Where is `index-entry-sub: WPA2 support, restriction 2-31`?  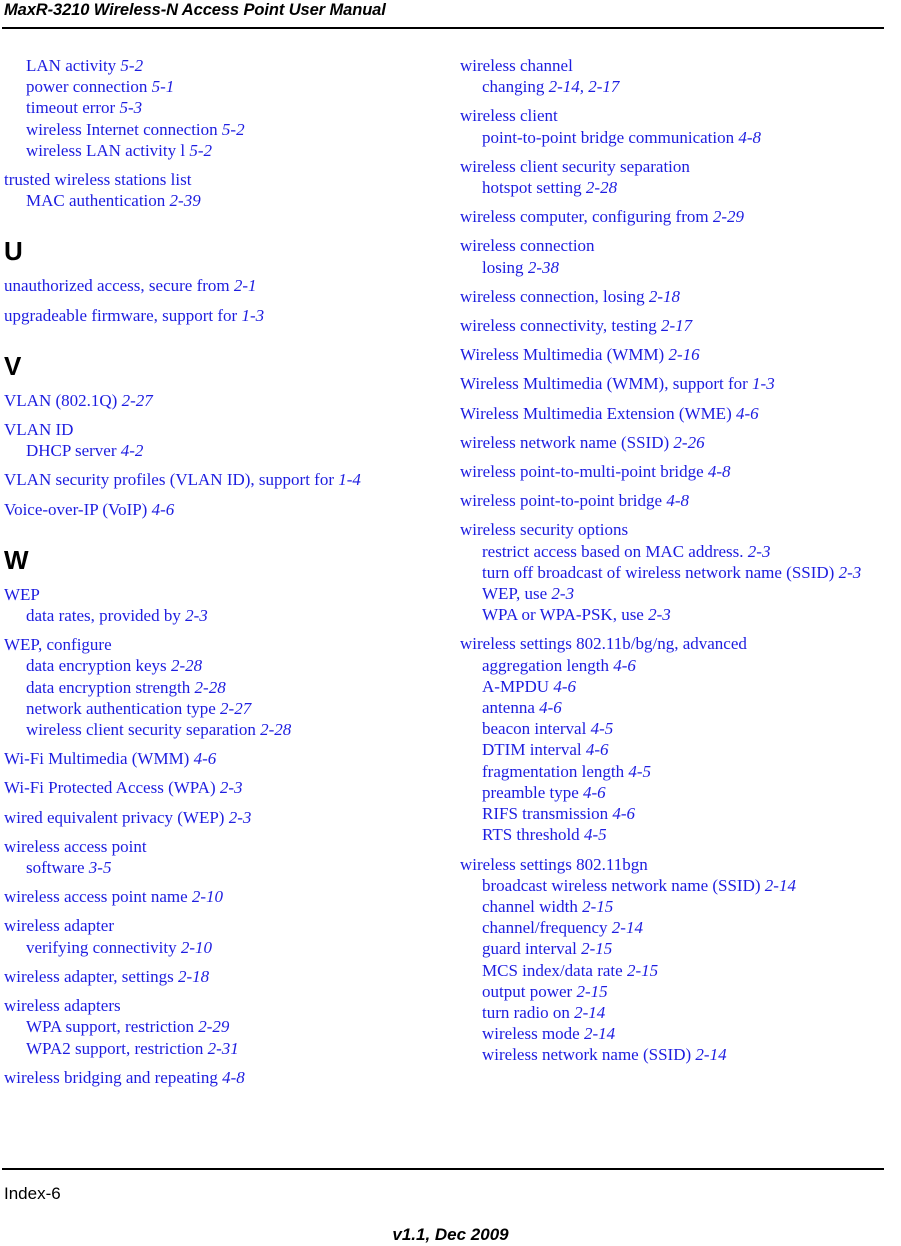 index-entry-sub: WPA2 support, restriction 2-31 is located at coordinates (224, 1048).